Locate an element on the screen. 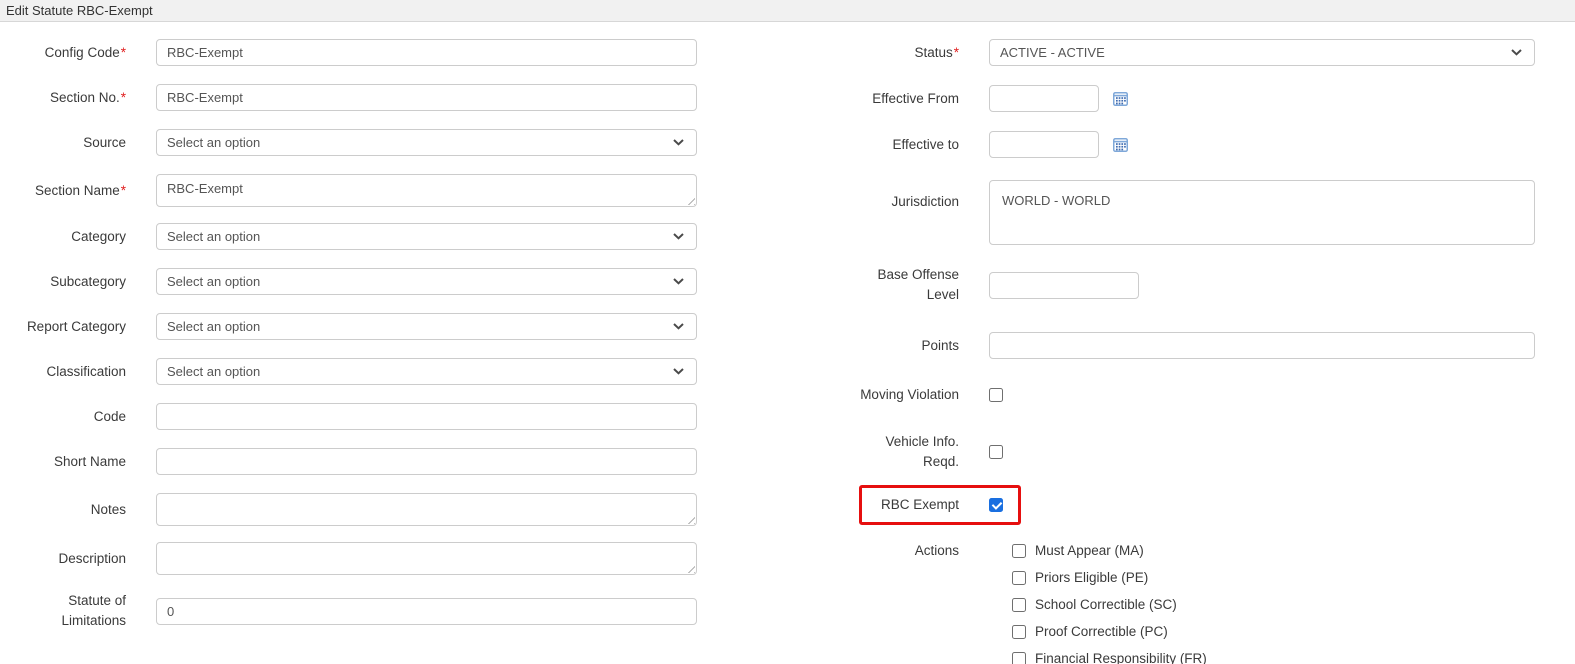 The image size is (1575, 664). form-row: Report Category Select an option is located at coordinates (351, 326).